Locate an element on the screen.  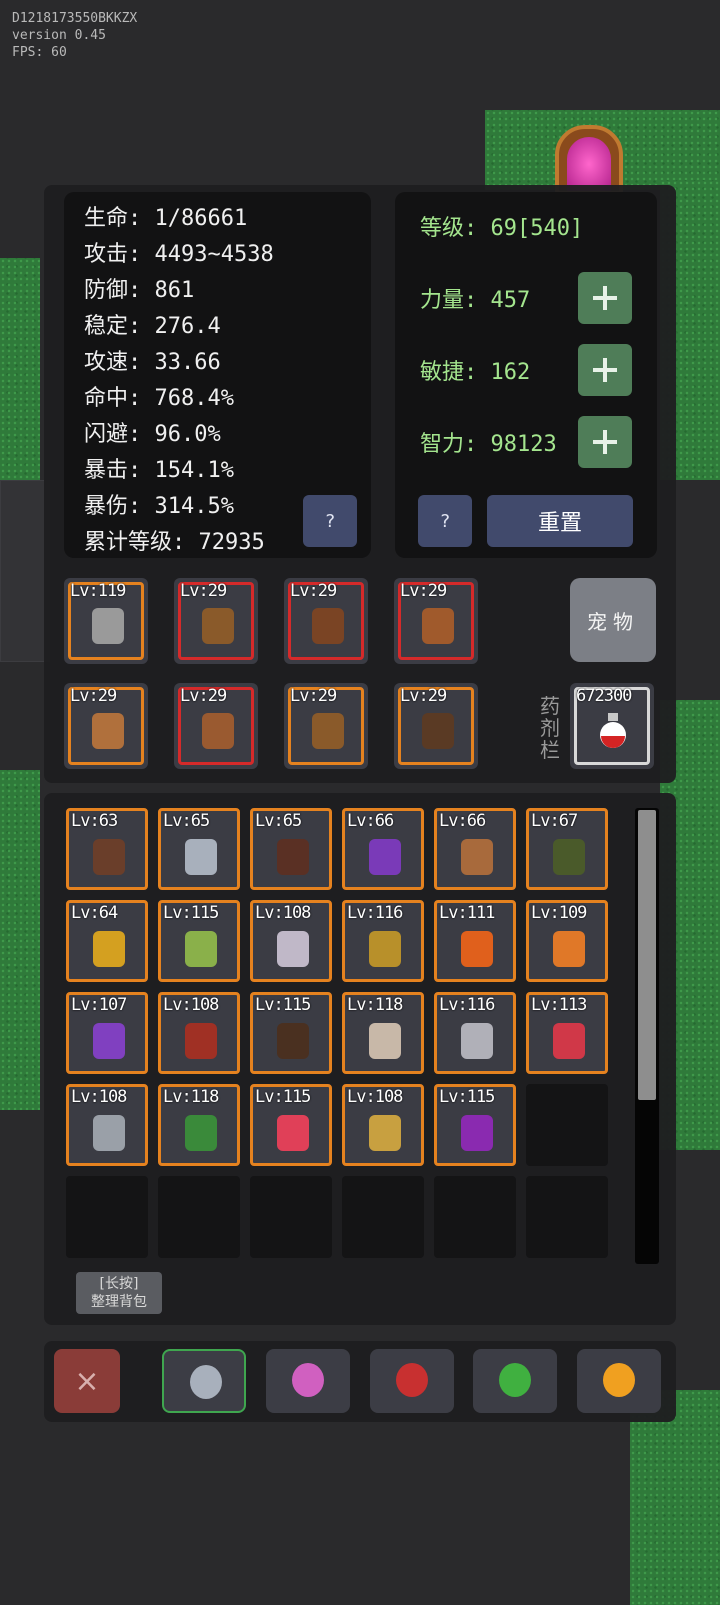
iron-shield-icon is located at coordinates (293, 1041).